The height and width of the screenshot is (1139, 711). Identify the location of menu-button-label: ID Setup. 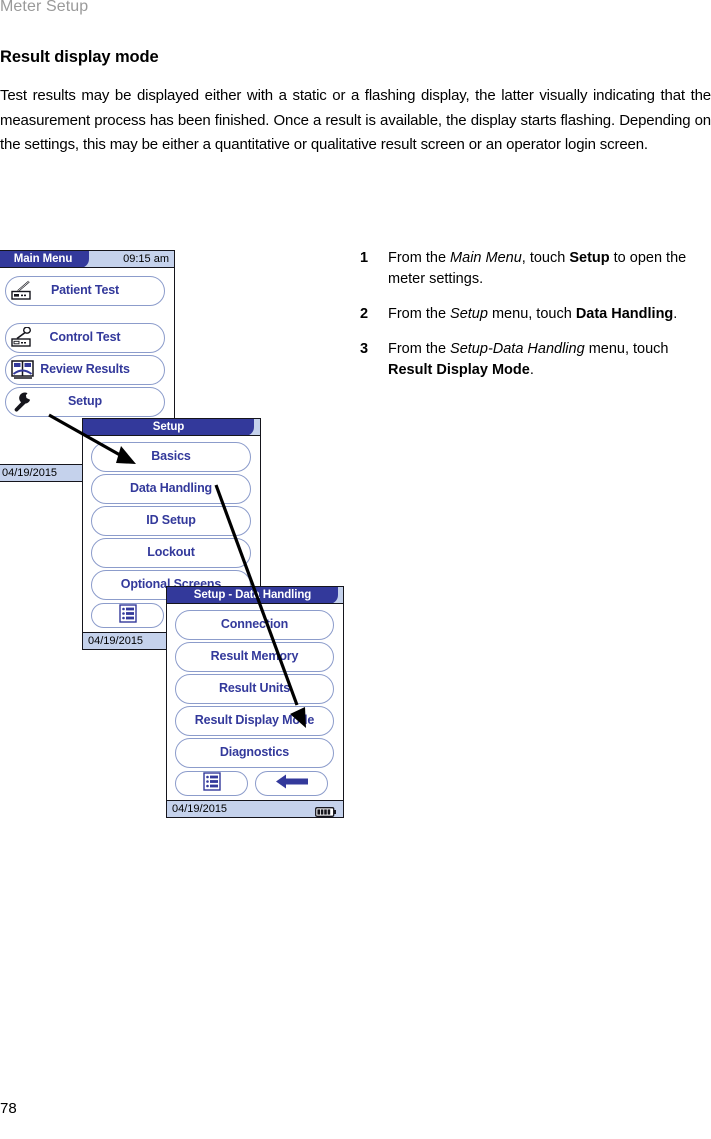
(171, 520).